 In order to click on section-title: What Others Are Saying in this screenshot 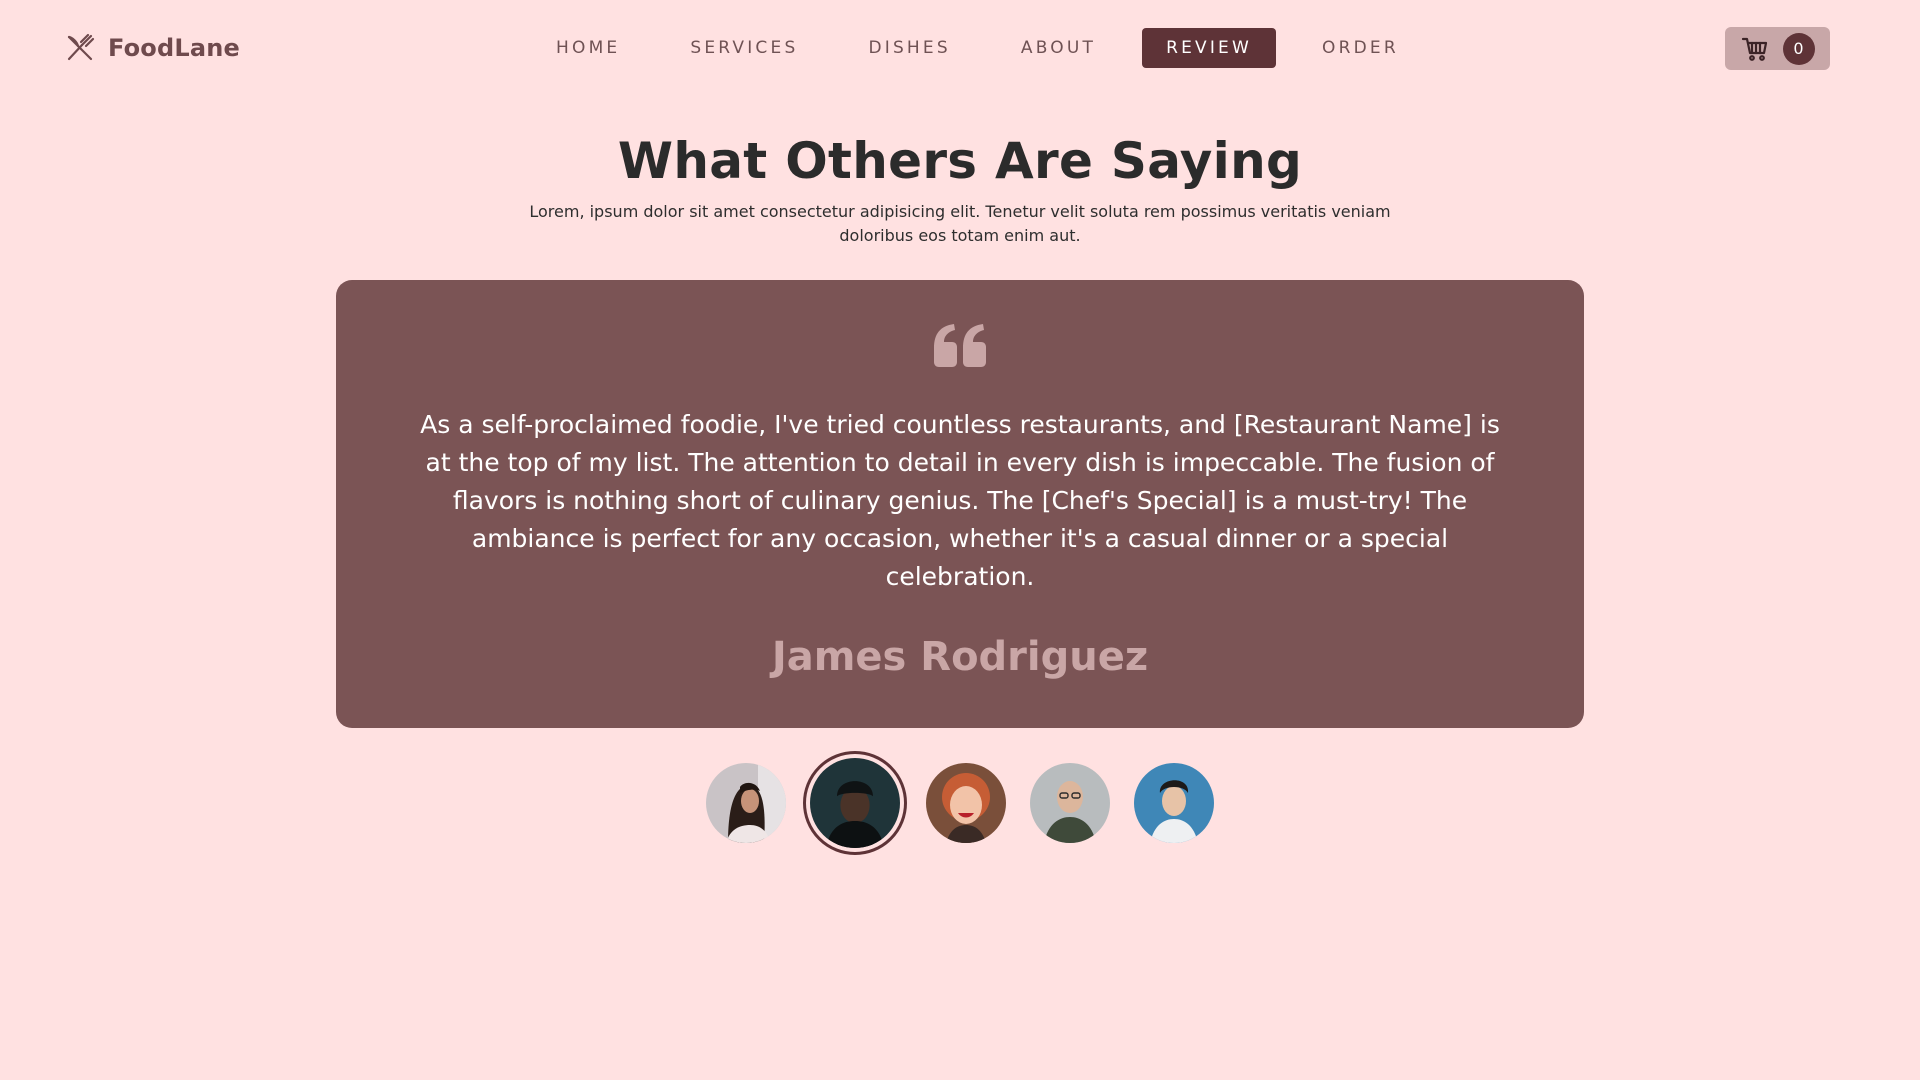, I will do `click(960, 161)`.